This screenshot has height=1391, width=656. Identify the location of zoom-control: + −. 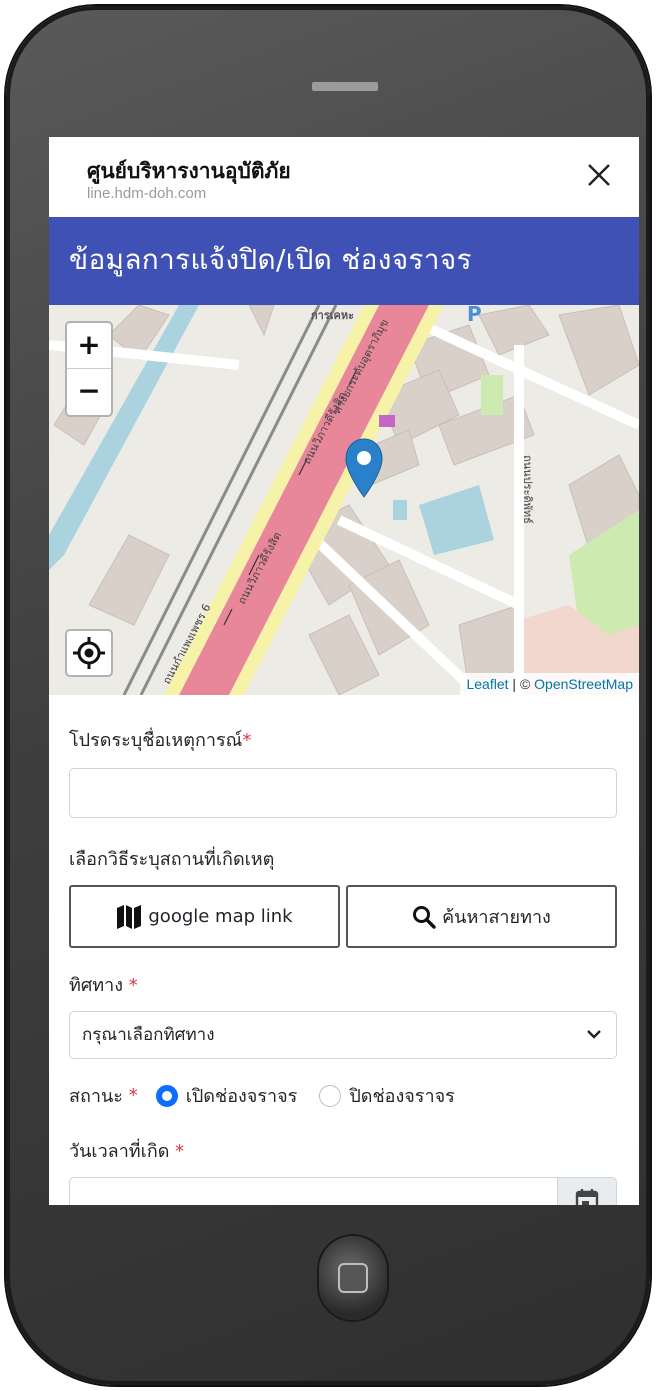
(89, 369).